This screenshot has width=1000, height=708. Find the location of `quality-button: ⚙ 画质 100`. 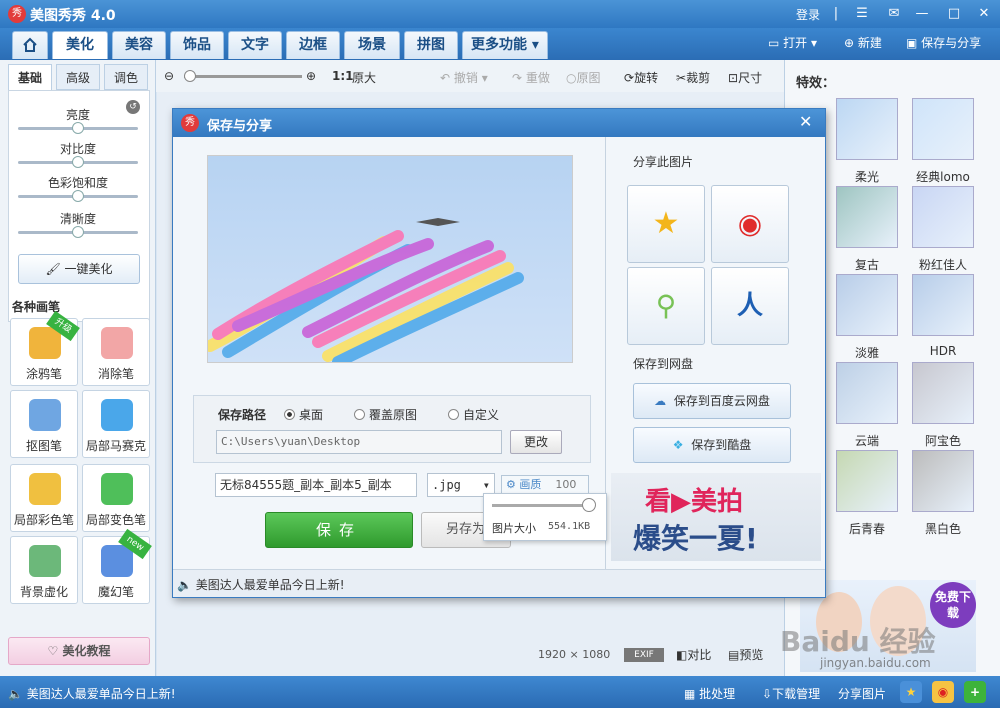

quality-button: ⚙ 画质 100 is located at coordinates (545, 485).